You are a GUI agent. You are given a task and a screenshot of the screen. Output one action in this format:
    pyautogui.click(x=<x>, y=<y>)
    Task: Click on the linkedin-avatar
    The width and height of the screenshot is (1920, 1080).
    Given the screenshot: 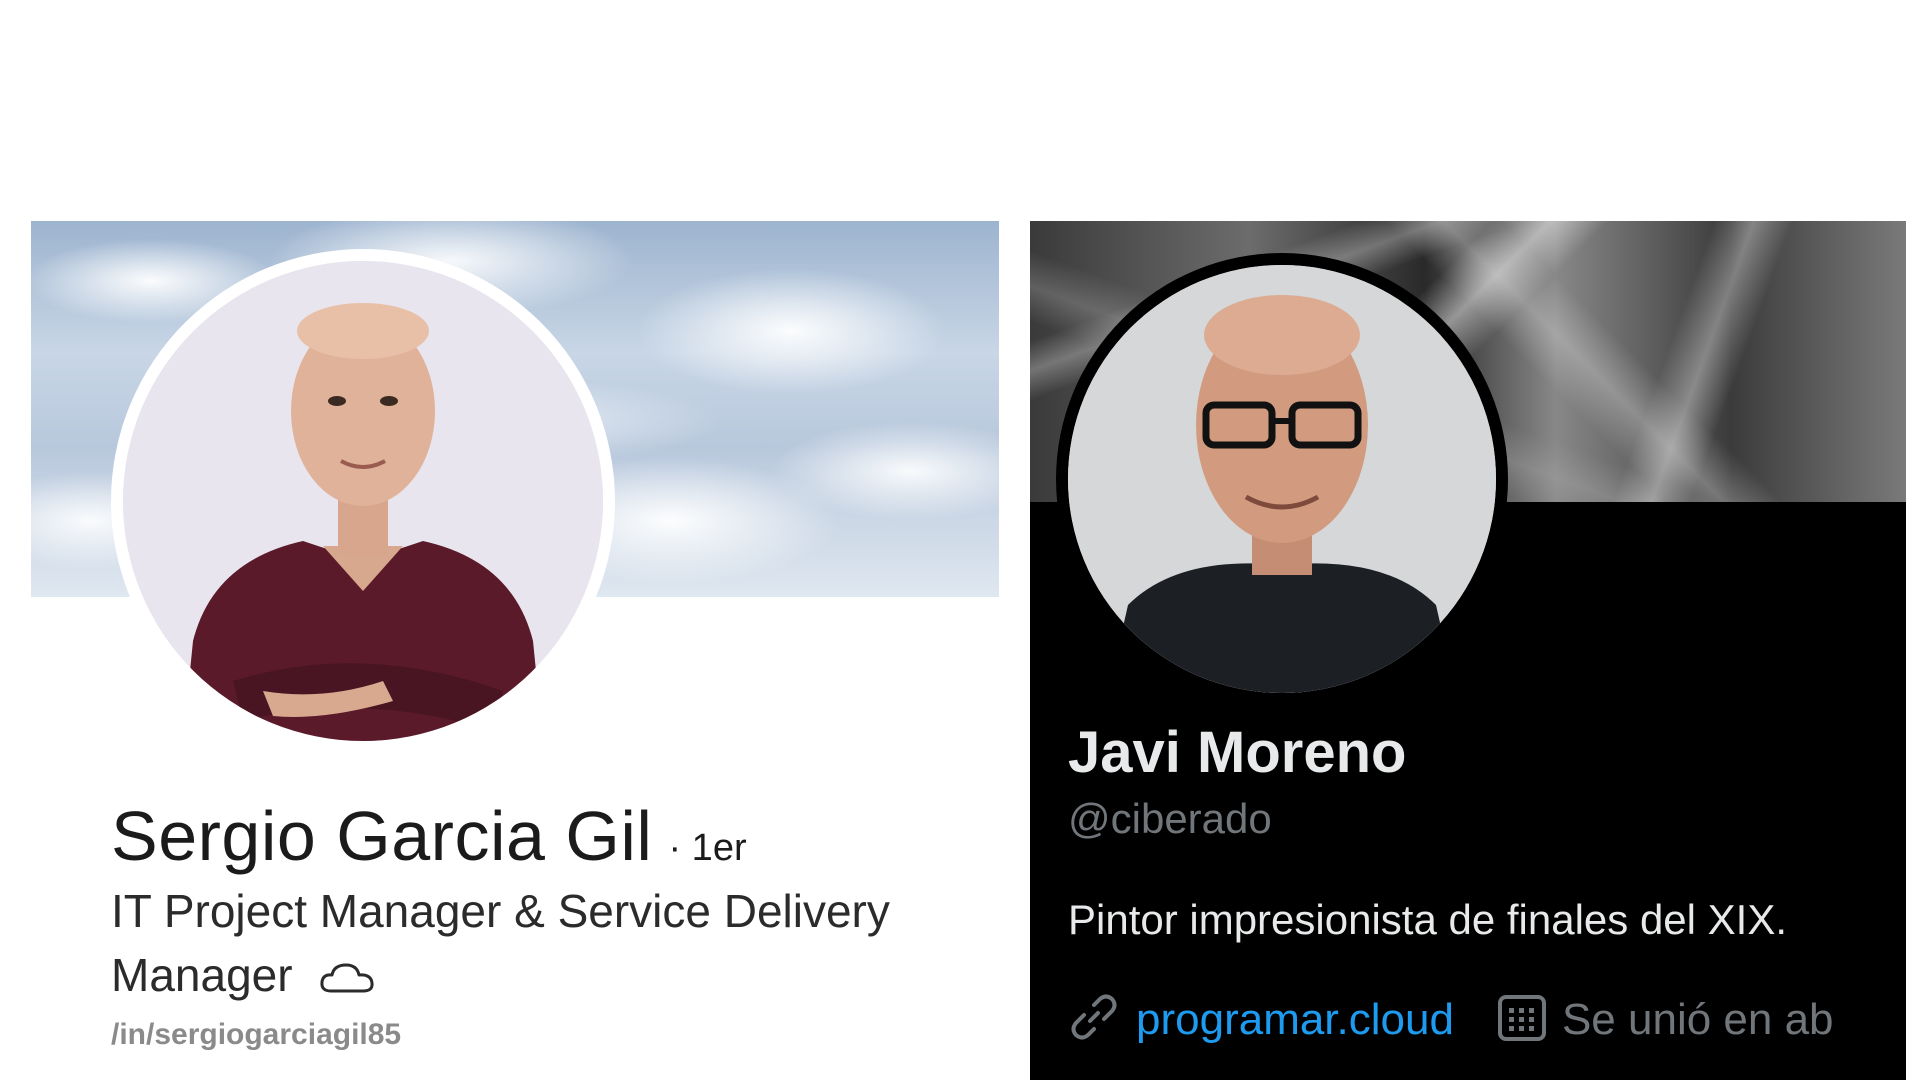 What is the action you would take?
    pyautogui.click(x=363, y=501)
    